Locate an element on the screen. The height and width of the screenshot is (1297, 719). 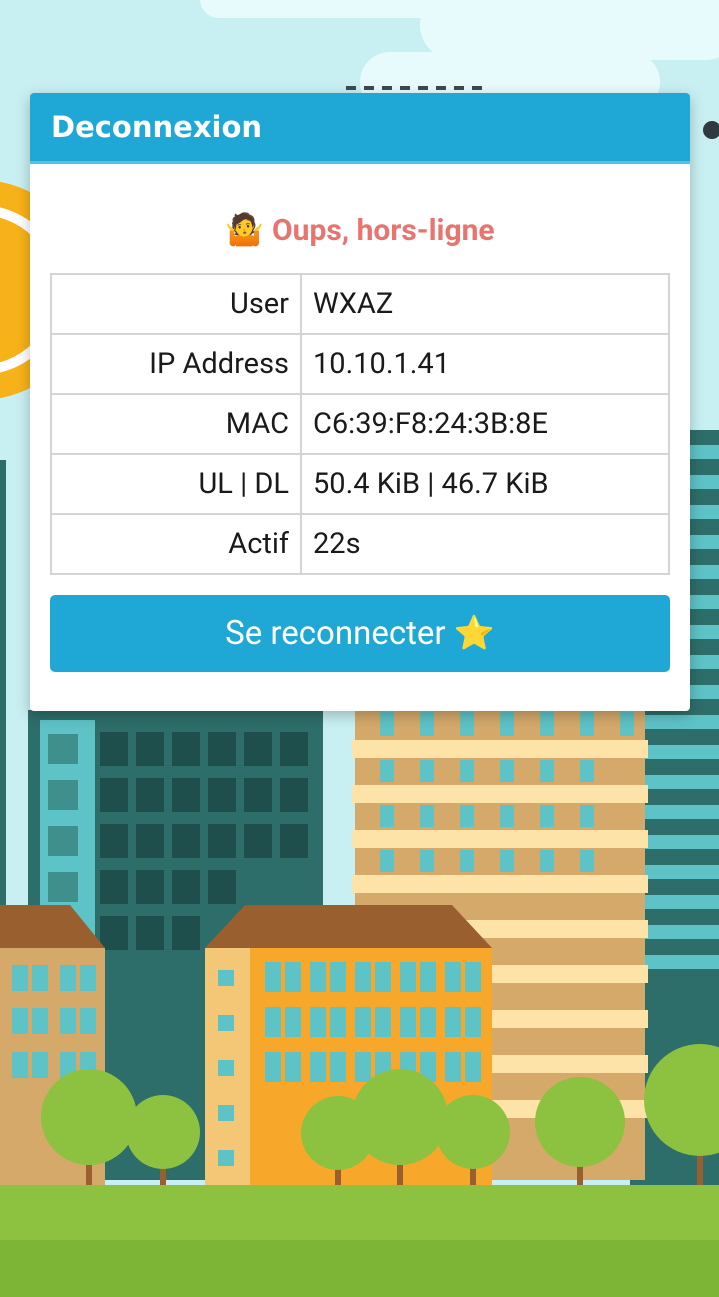
table-row: User WXAZ is located at coordinates (360, 304).